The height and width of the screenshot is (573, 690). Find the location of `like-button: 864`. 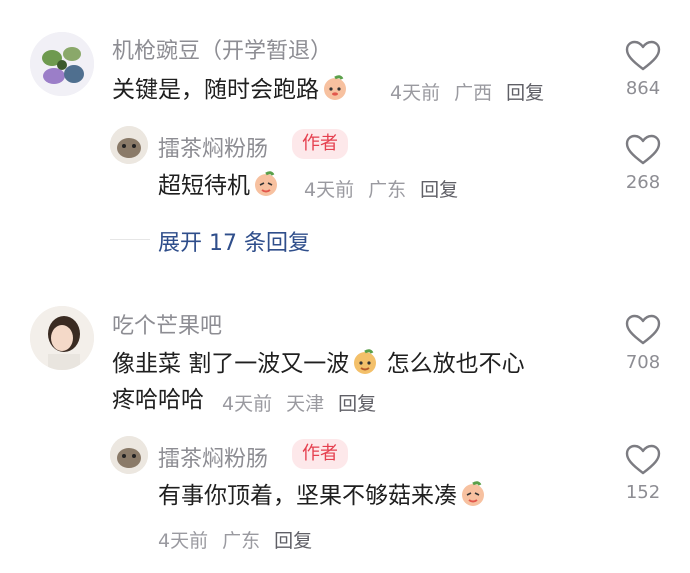

like-button: 864 is located at coordinates (643, 69).